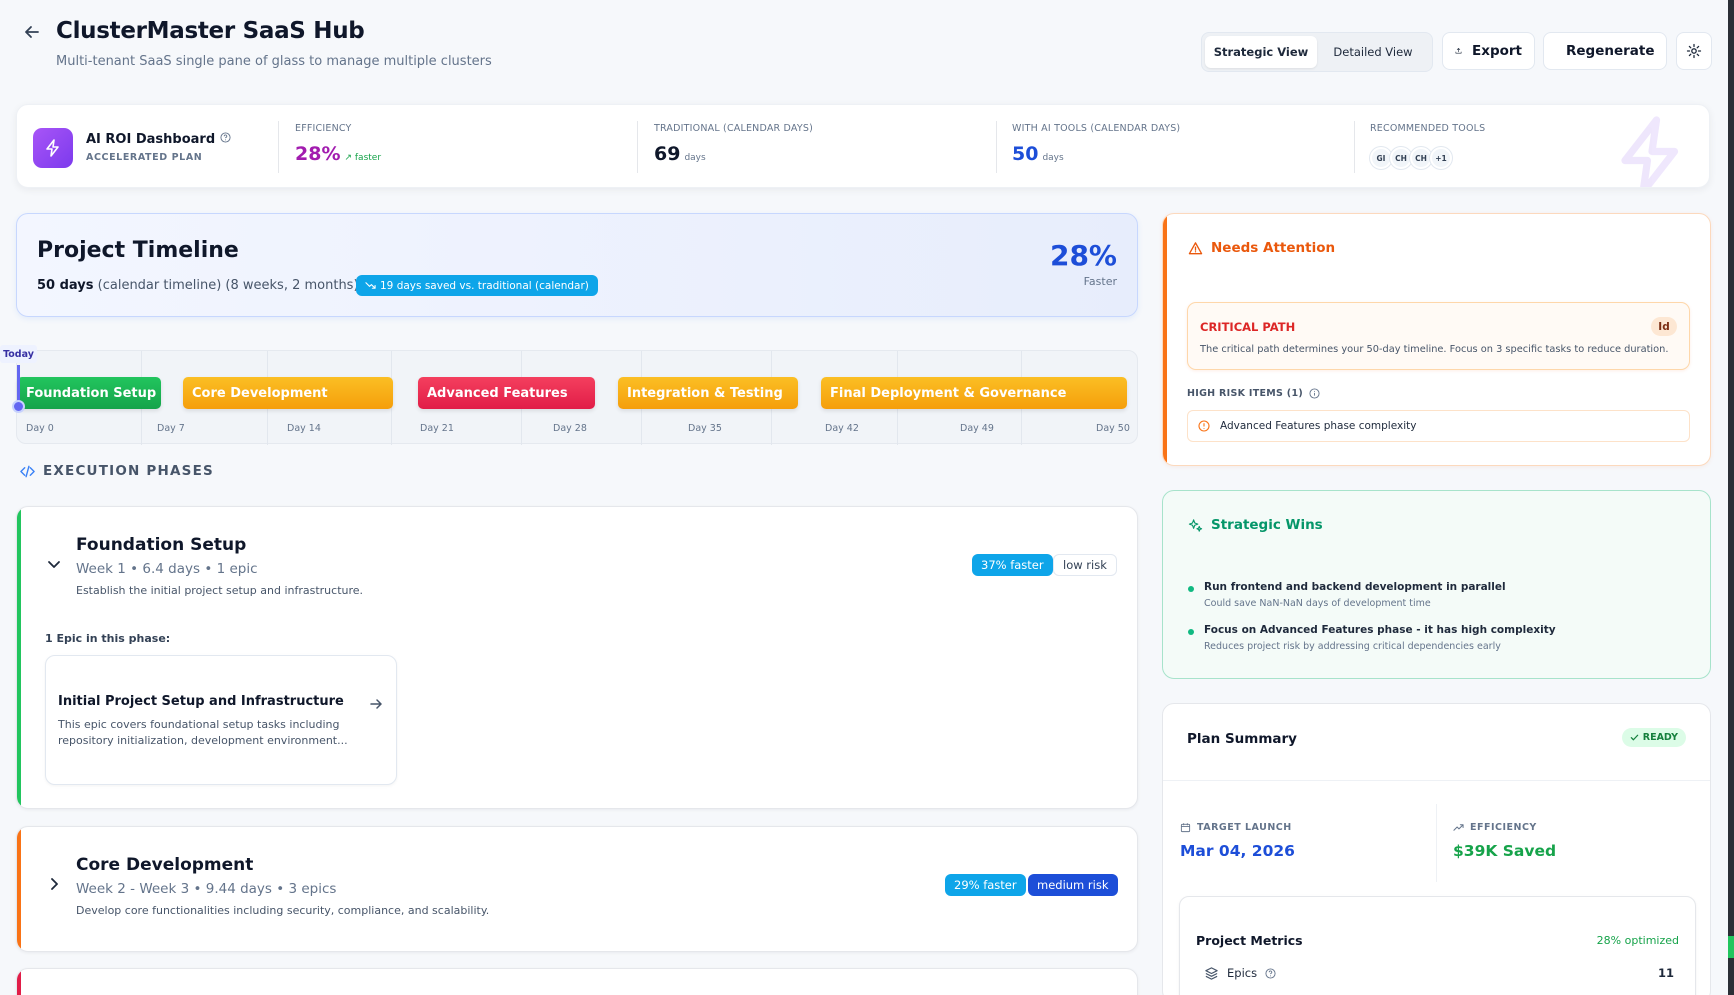 This screenshot has width=1734, height=995. What do you see at coordinates (54, 564) in the screenshot?
I see `chevron-down-icon` at bounding box center [54, 564].